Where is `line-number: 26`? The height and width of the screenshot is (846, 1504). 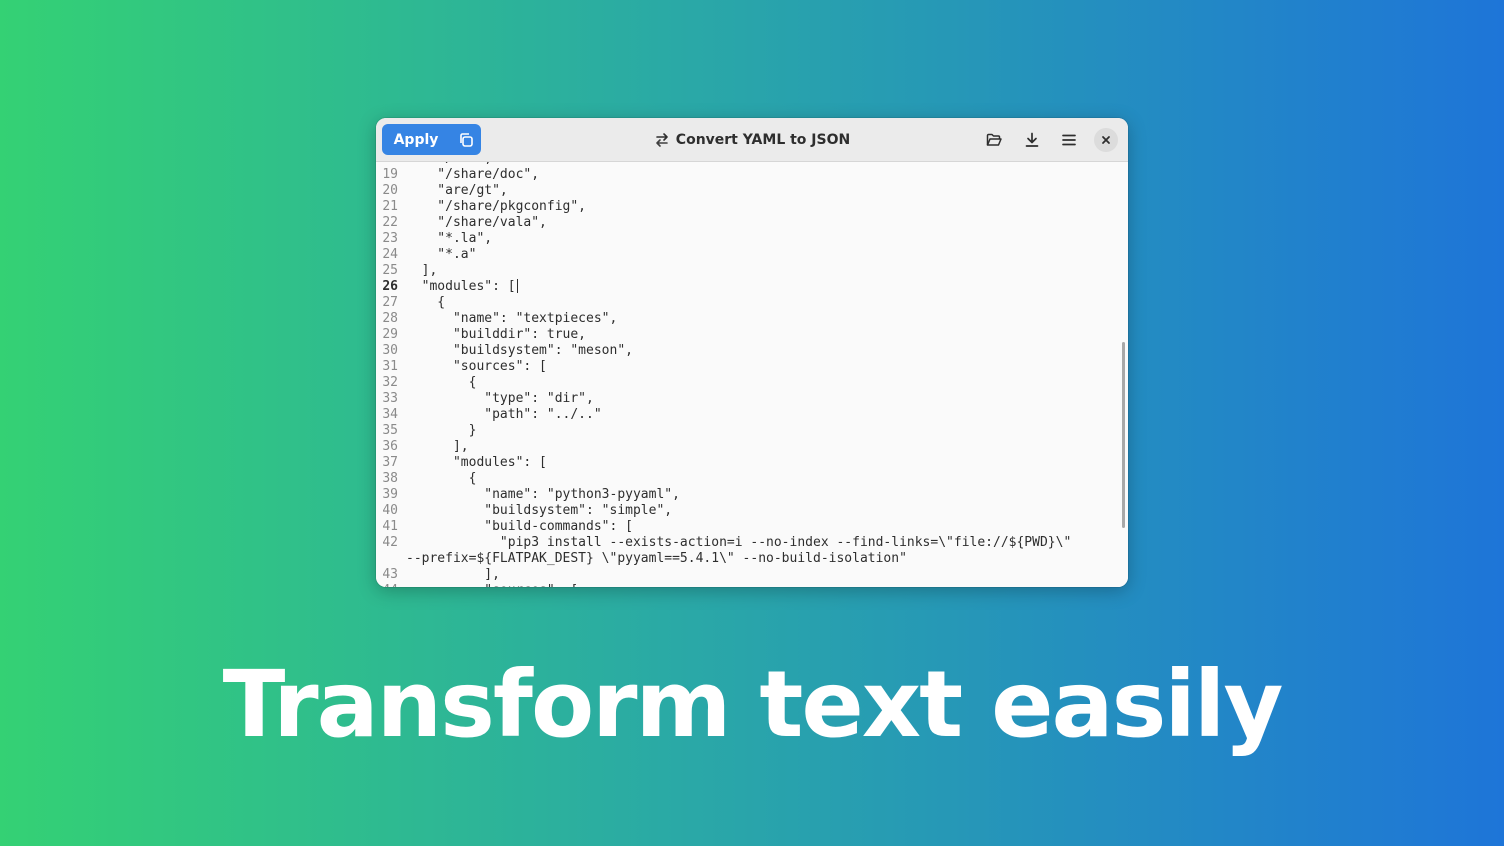 line-number: 26 is located at coordinates (390, 286).